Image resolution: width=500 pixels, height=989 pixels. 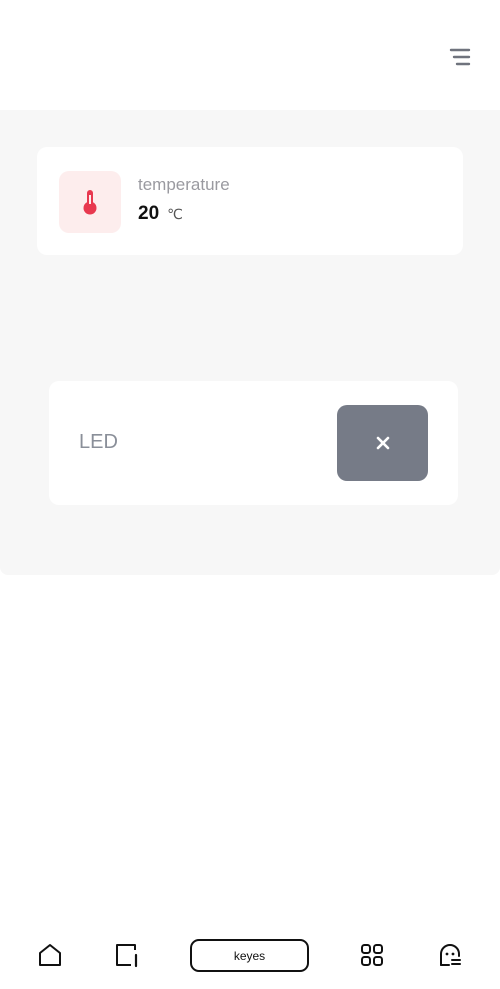 I want to click on bottom-navigation: keyes, so click(x=250, y=957).